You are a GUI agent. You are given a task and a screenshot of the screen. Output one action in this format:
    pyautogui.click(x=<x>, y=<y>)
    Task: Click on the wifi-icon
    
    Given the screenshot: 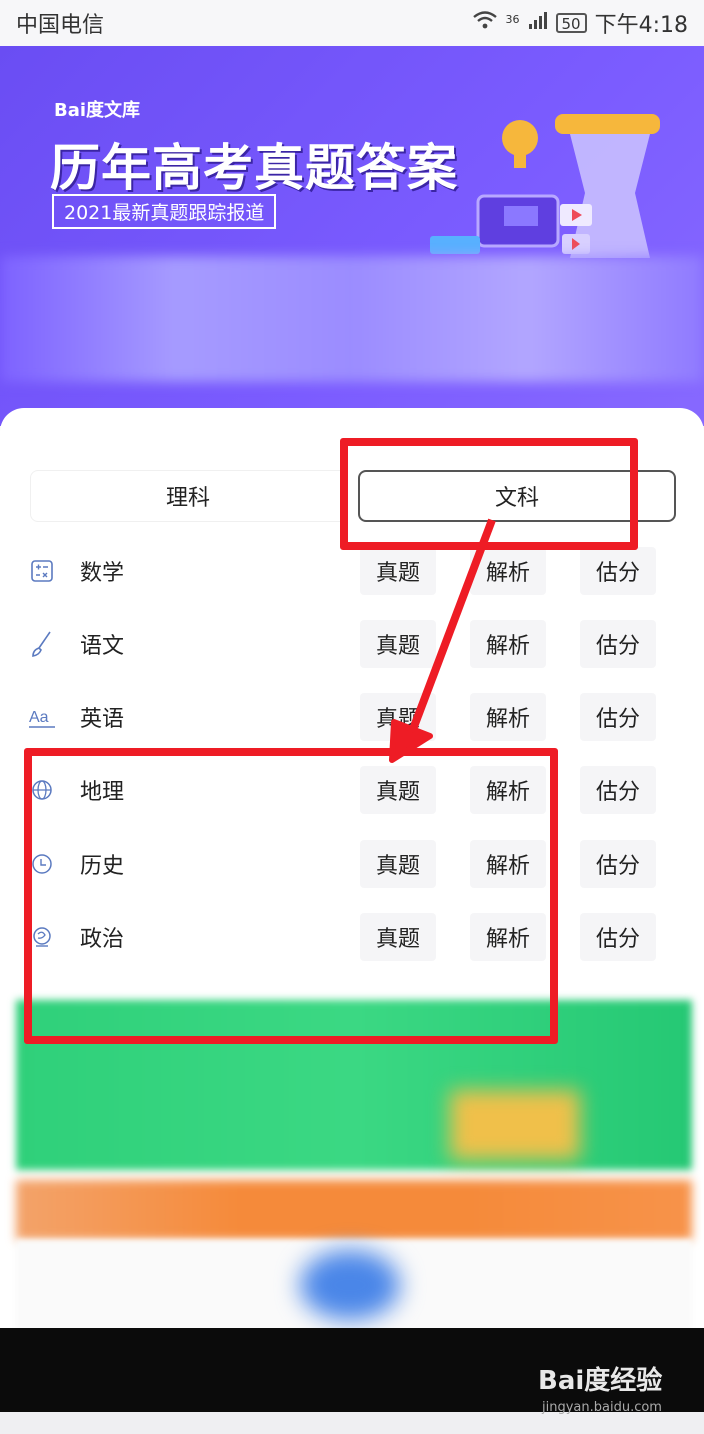 What is the action you would take?
    pyautogui.click(x=485, y=23)
    